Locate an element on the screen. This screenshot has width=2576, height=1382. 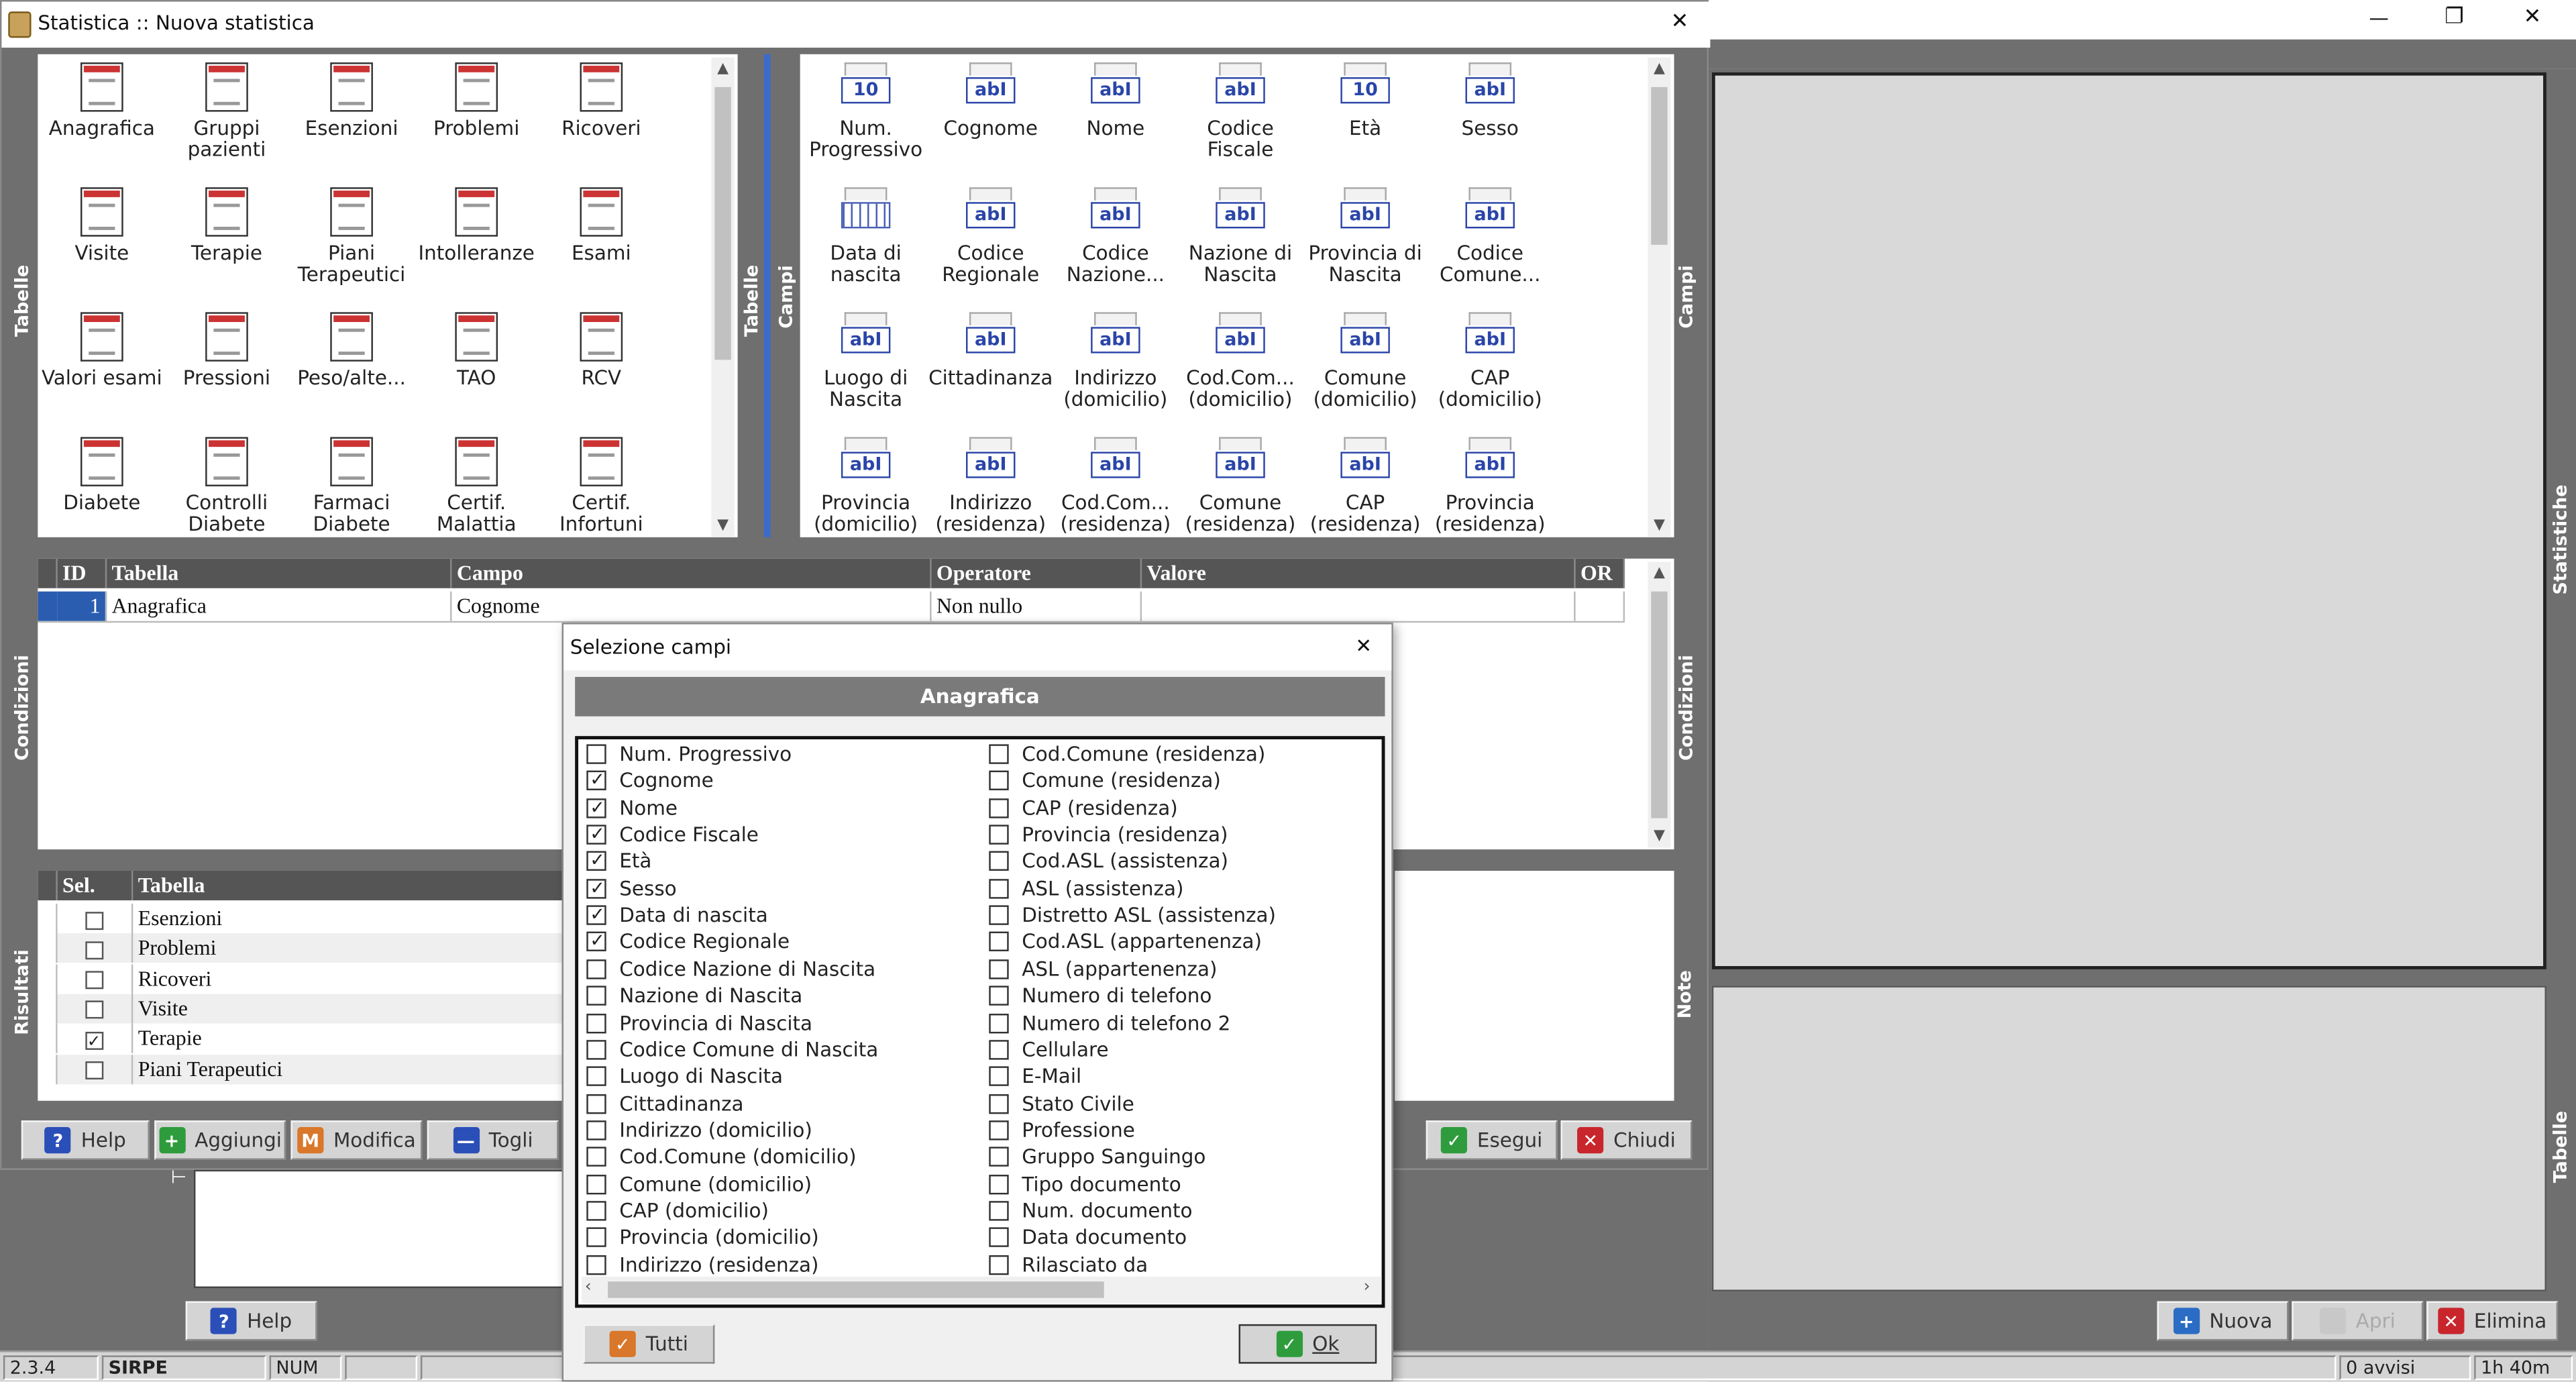
table-item: Piani Terapeutici is located at coordinates (351, 236).